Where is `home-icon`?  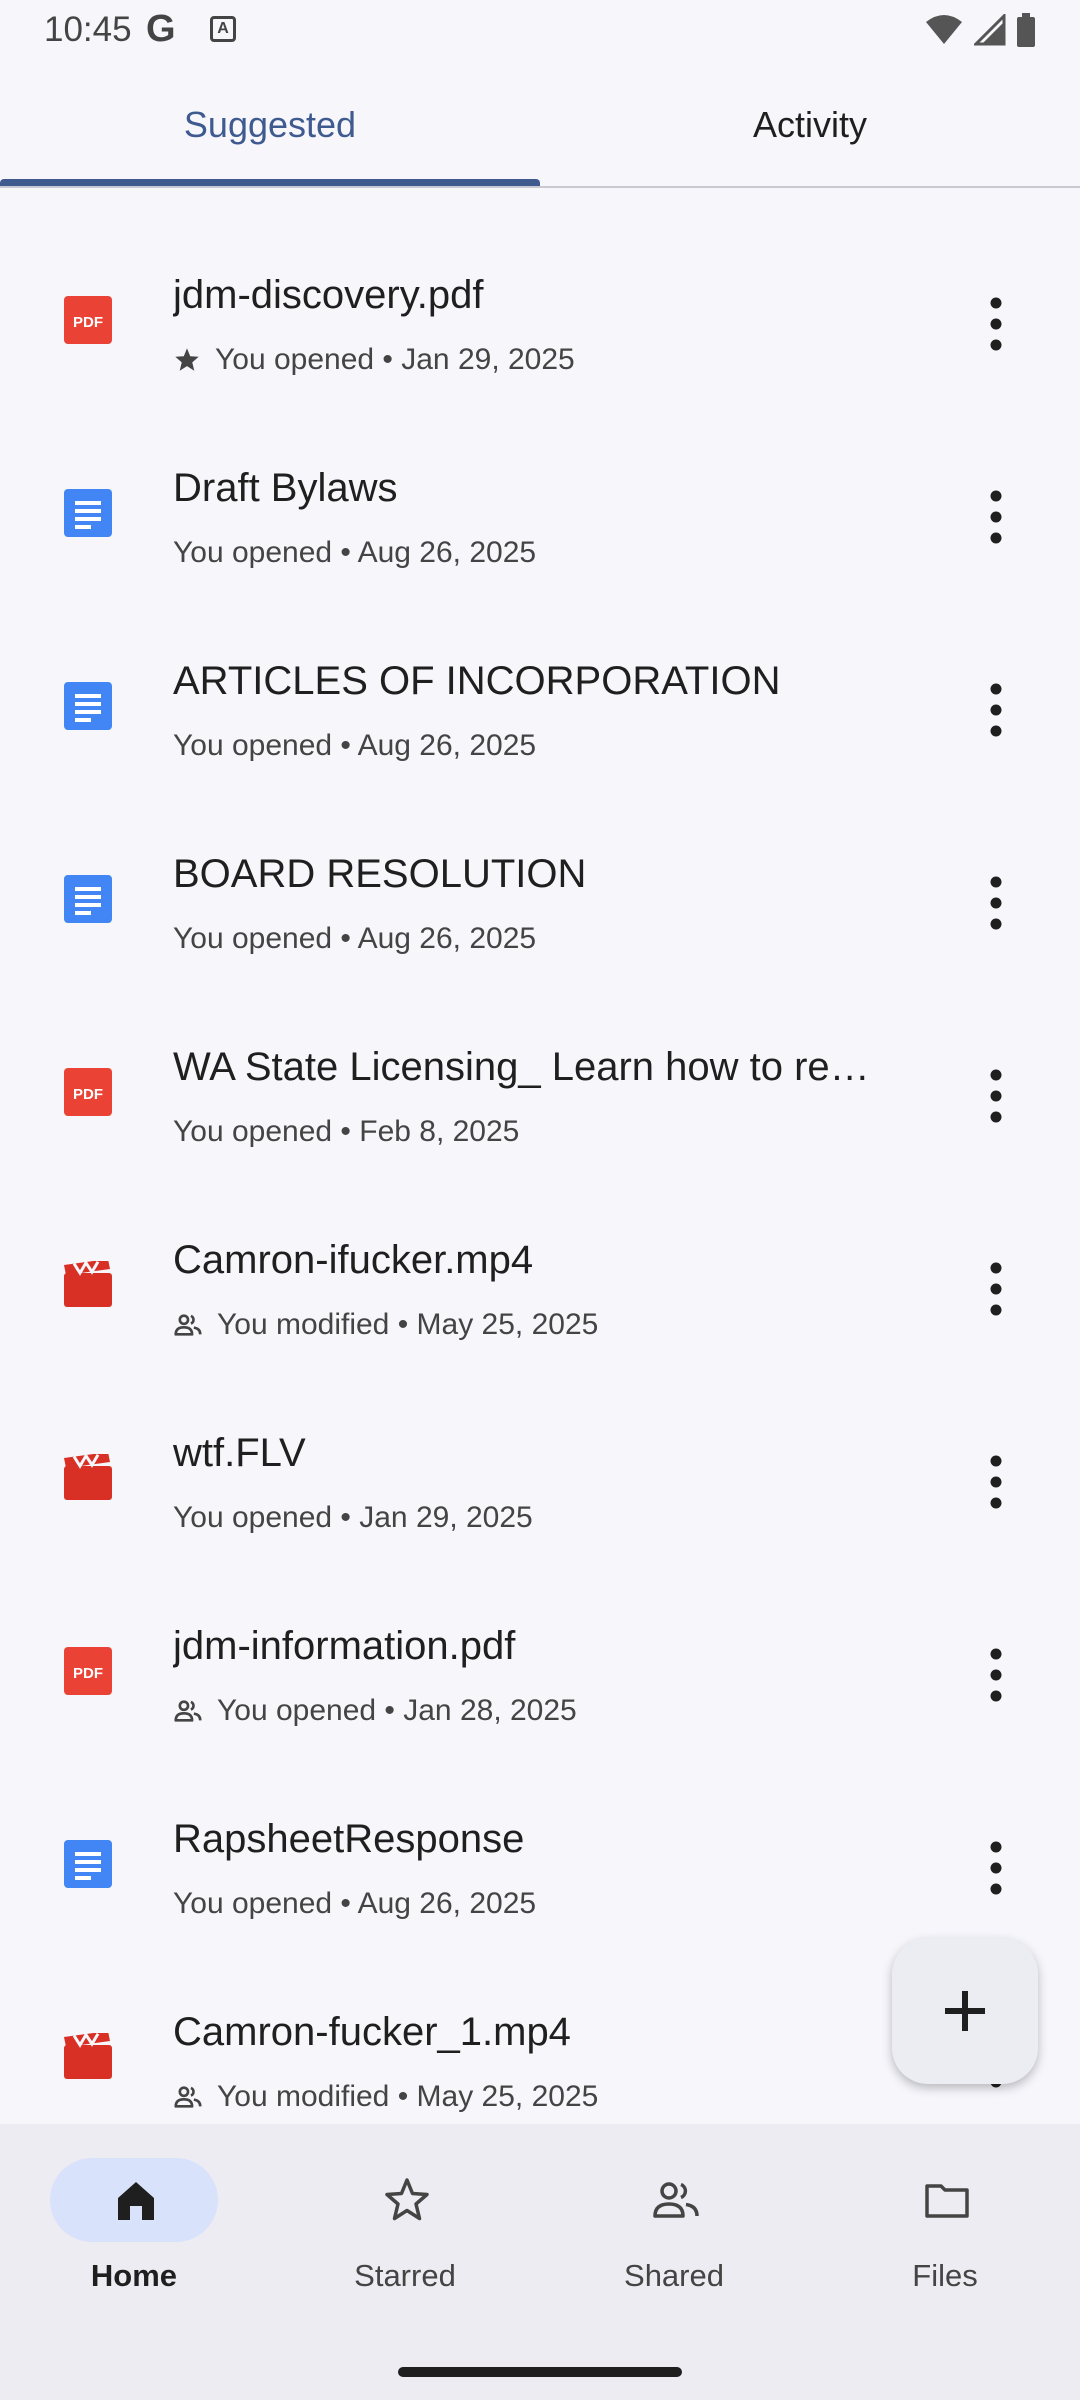
home-icon is located at coordinates (136, 2201).